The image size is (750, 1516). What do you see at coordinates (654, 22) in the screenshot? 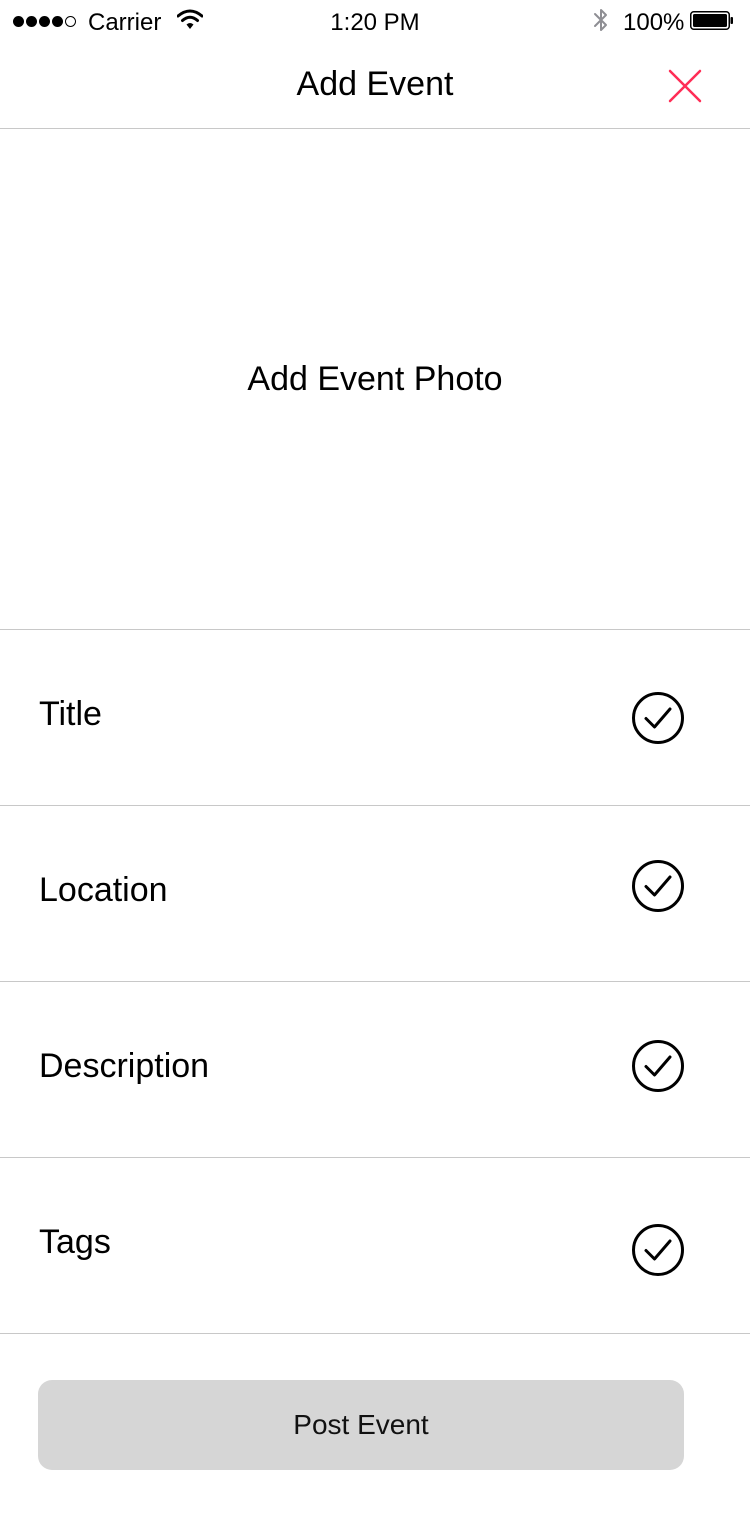
I see `battery-percentage: 100%` at bounding box center [654, 22].